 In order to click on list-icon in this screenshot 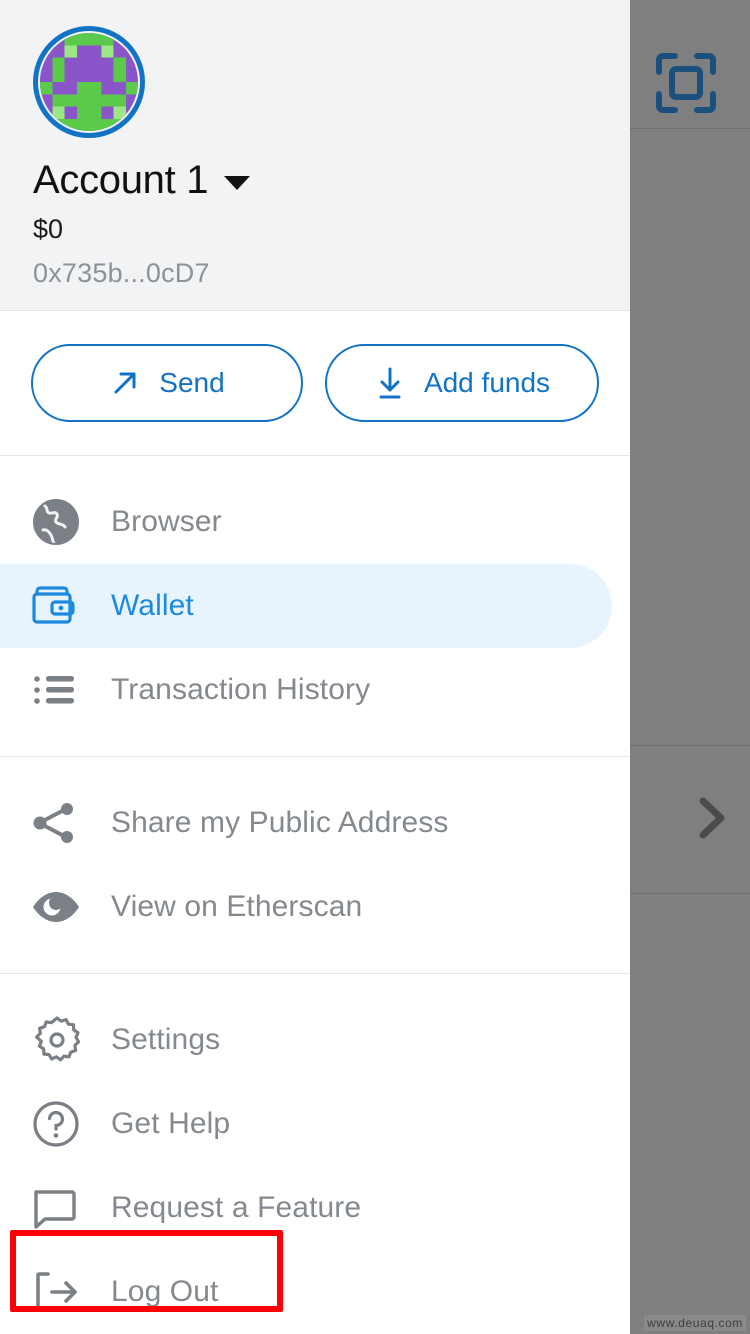, I will do `click(58, 690)`.